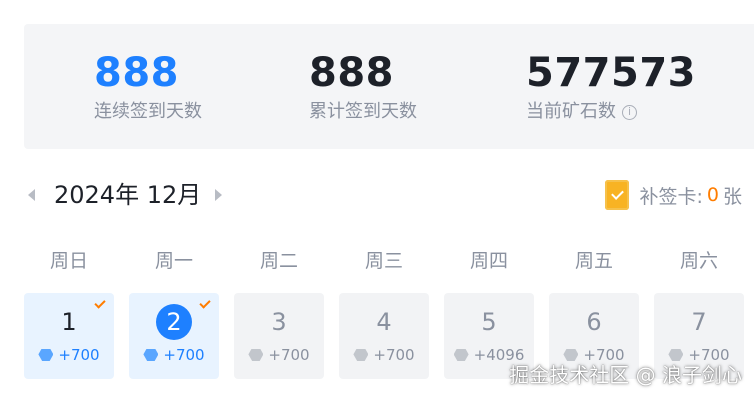 This screenshot has width=754, height=400. Describe the element at coordinates (712, 195) in the screenshot. I see `makeup-card-count: 0` at that location.